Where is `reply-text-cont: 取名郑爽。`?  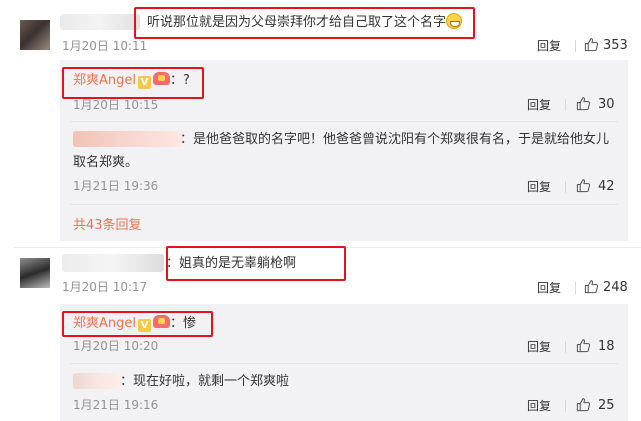
reply-text-cont: 取名郑爽。 is located at coordinates (106, 162).